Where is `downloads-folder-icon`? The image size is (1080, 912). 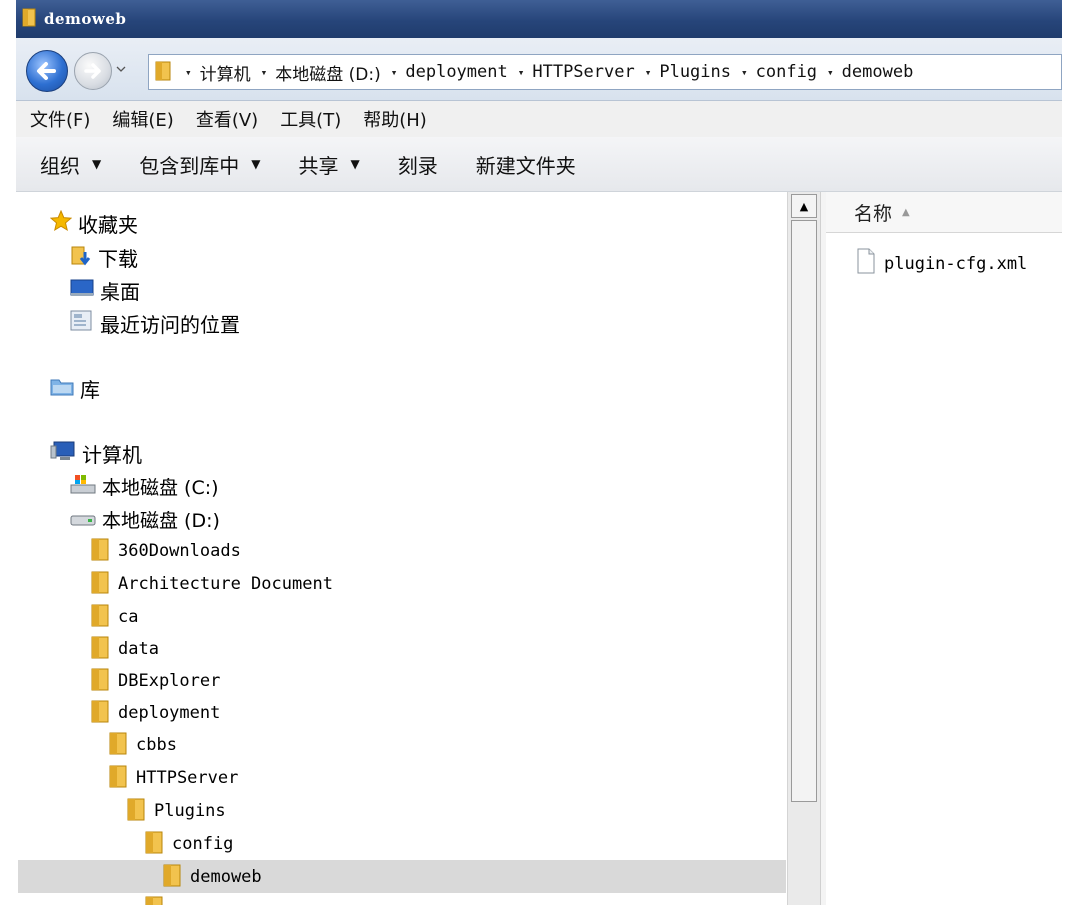 downloads-folder-icon is located at coordinates (81, 257).